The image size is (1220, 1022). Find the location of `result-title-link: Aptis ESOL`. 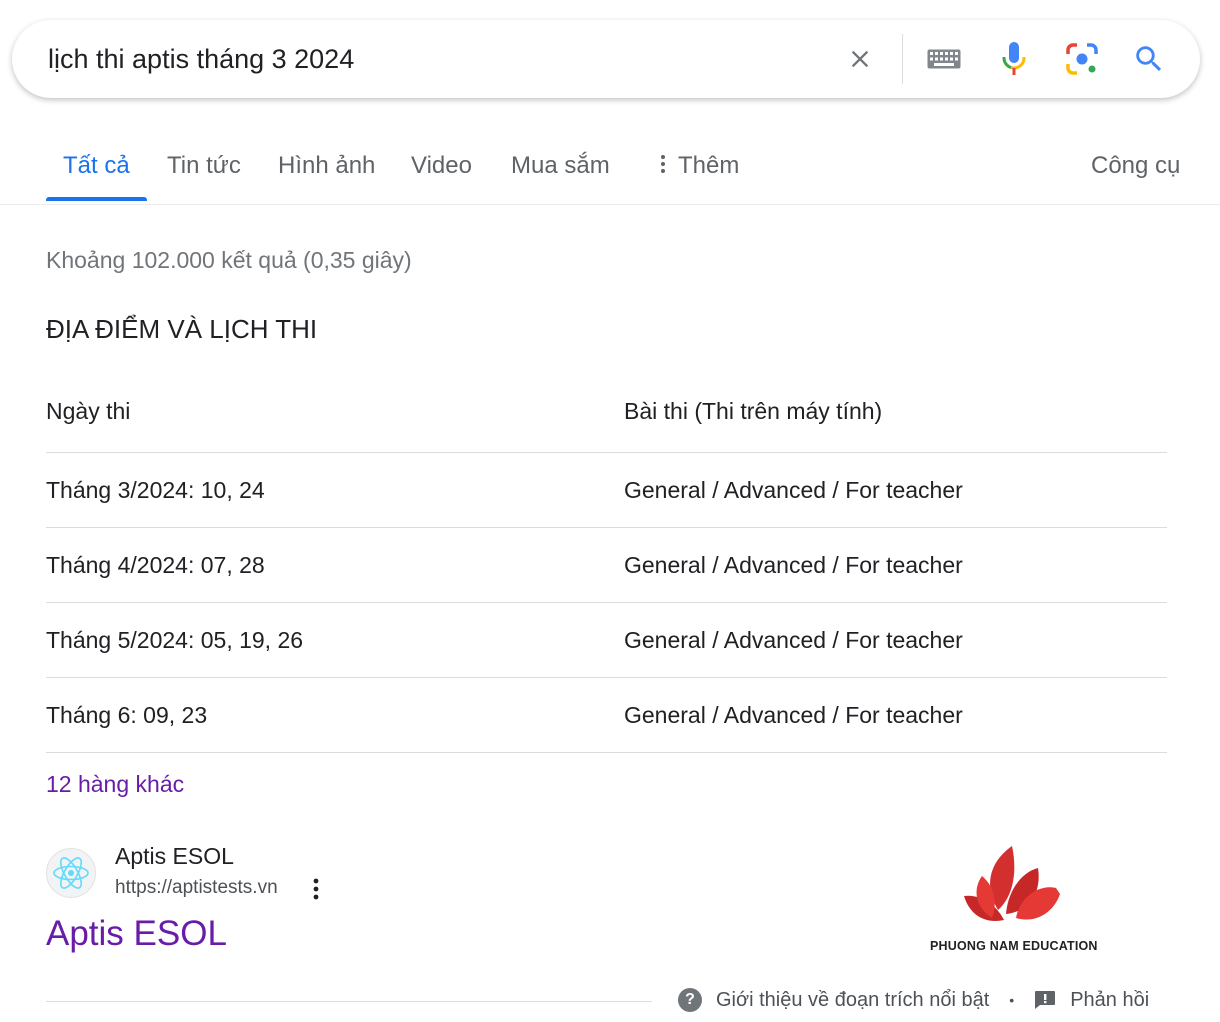

result-title-link: Aptis ESOL is located at coordinates (136, 934).